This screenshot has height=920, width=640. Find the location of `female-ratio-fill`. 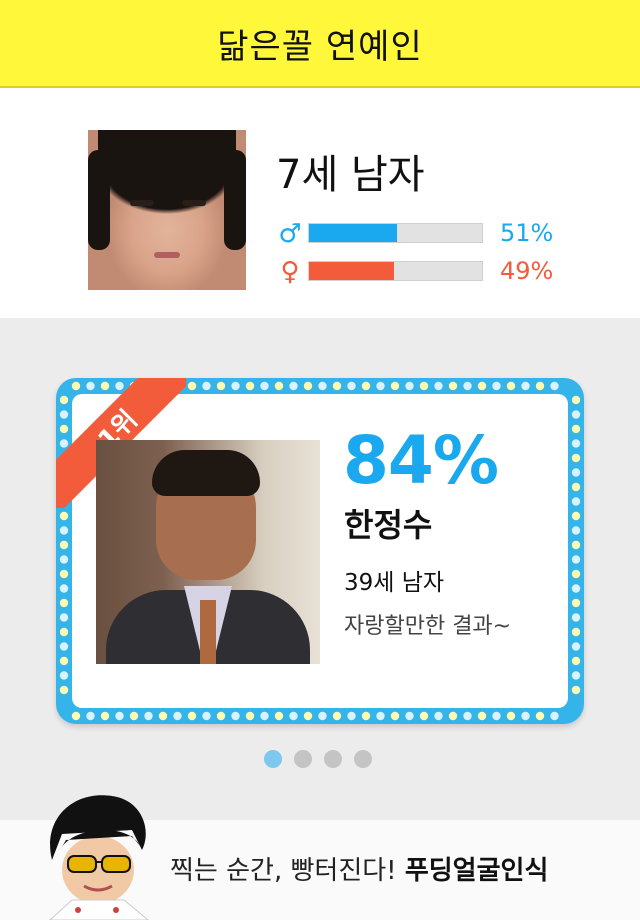

female-ratio-fill is located at coordinates (351, 271).